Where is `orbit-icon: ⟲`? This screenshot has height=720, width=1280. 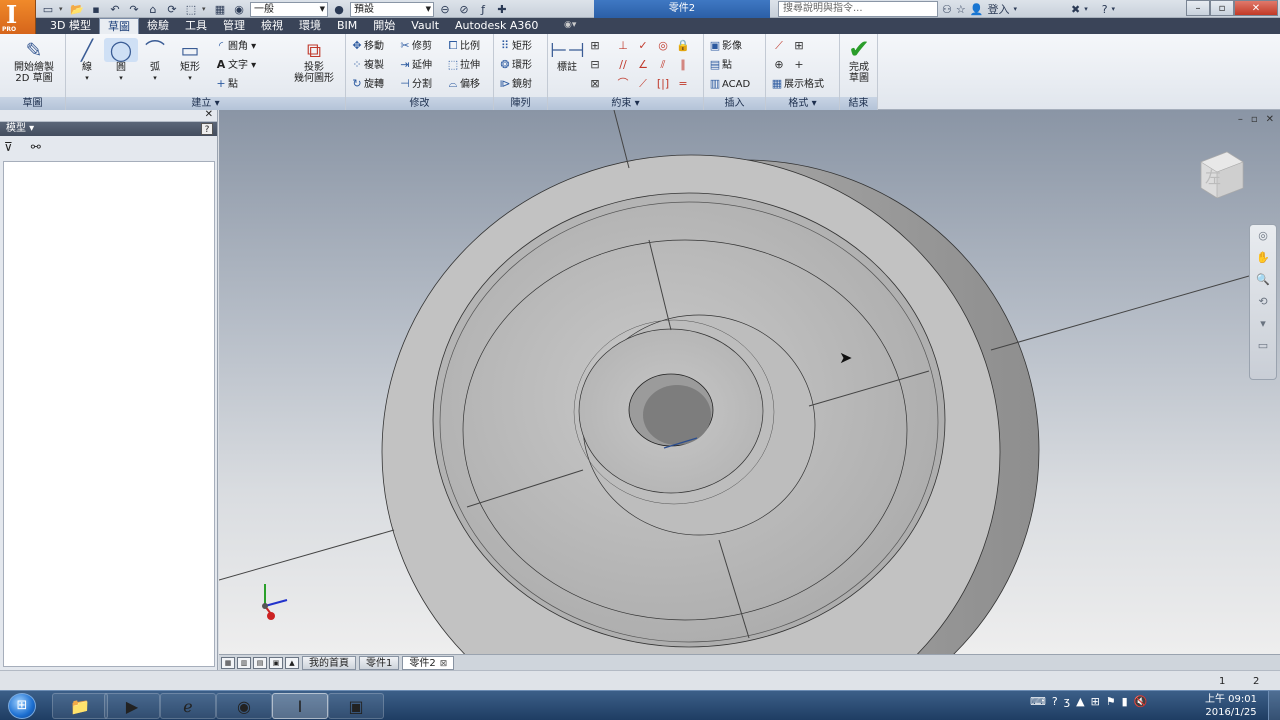
orbit-icon: ⟲ is located at coordinates (1263, 302).